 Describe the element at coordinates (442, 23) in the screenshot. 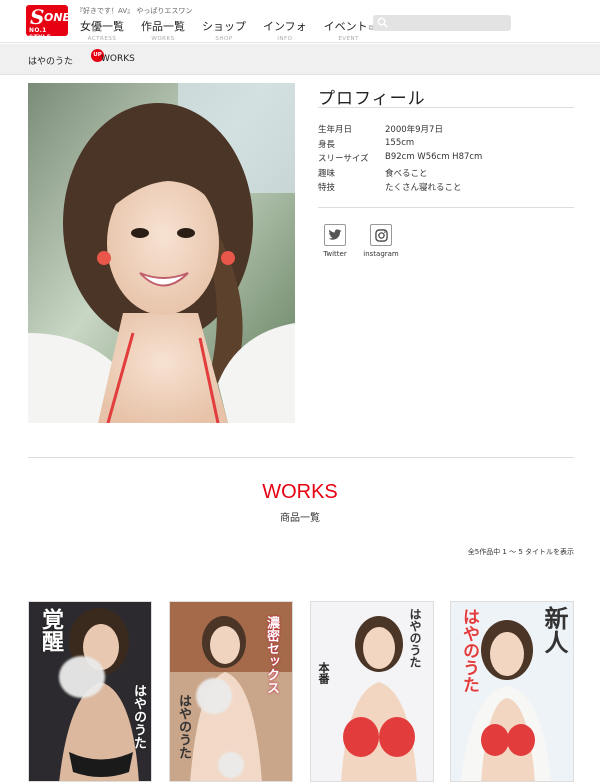

I see `search-input` at that location.